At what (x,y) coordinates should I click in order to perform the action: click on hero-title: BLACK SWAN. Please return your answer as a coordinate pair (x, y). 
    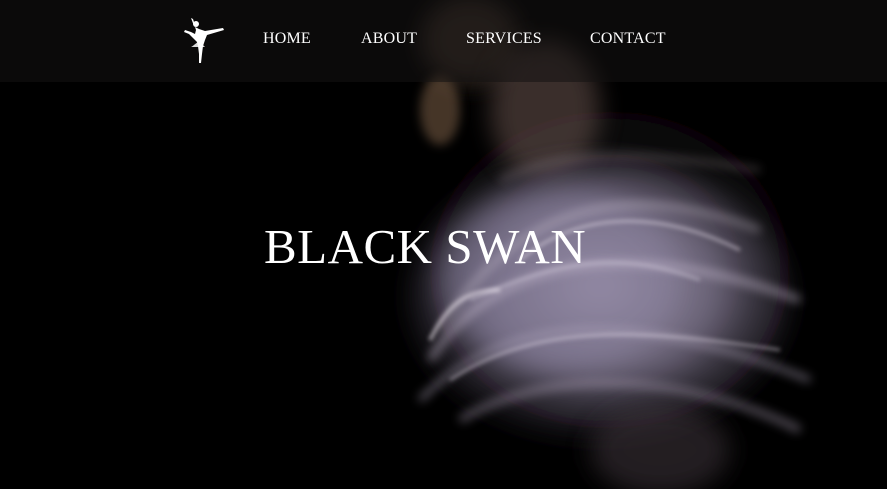
    Looking at the image, I should click on (425, 246).